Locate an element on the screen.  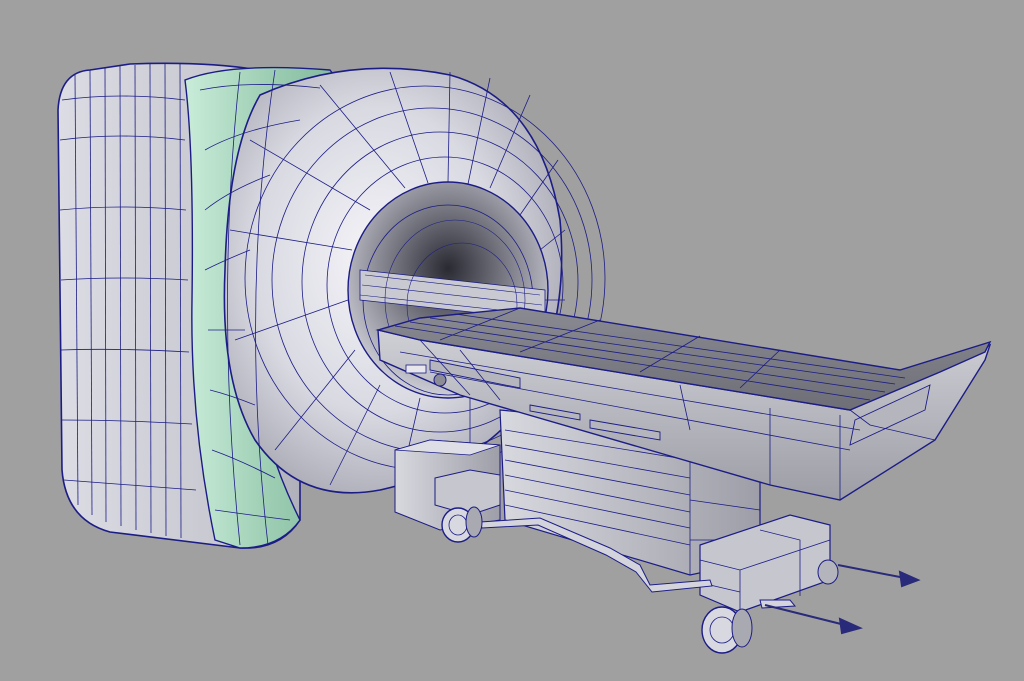
arrow-head-lower is located at coordinates (850, 626).